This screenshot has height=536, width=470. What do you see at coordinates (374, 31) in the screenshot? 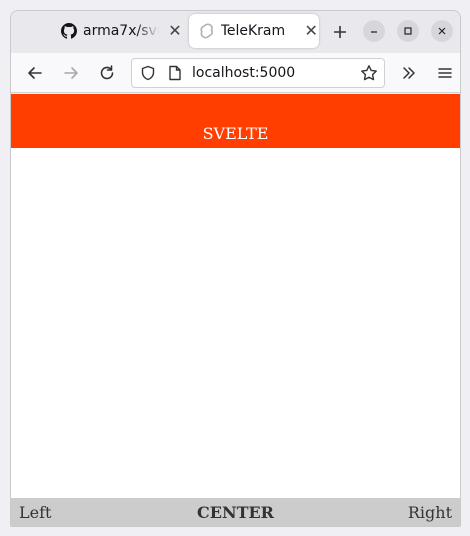
I see `minimize-button` at bounding box center [374, 31].